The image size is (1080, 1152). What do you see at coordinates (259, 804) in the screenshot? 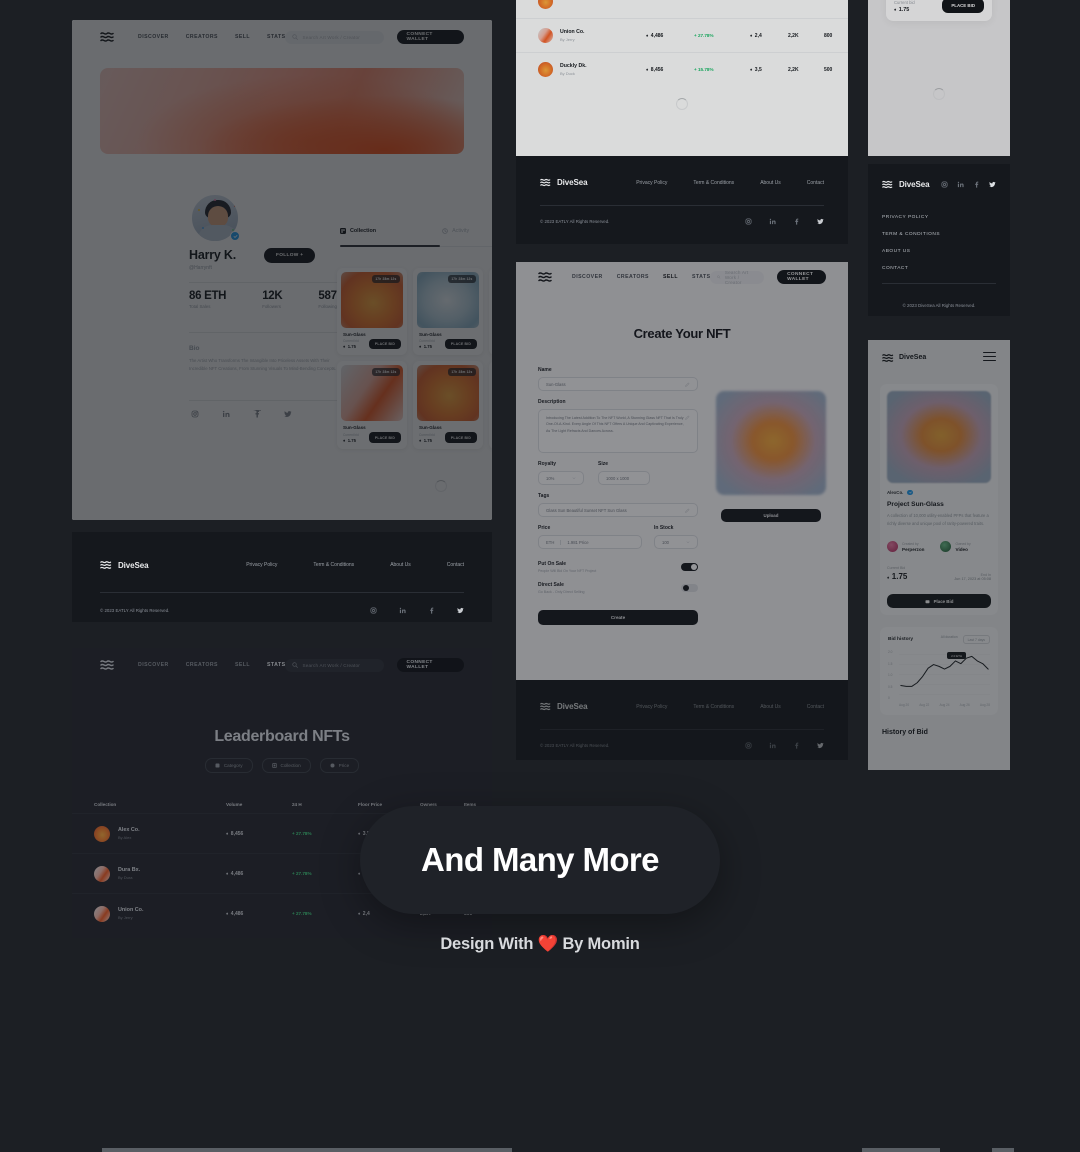
I see `col-volume: Volume` at bounding box center [259, 804].